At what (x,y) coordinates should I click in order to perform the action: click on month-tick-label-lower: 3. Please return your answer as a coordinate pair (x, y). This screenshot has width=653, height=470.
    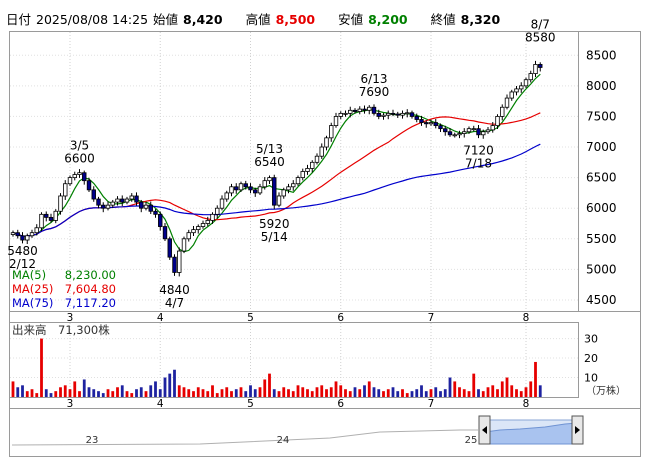
    Looking at the image, I should click on (70, 404).